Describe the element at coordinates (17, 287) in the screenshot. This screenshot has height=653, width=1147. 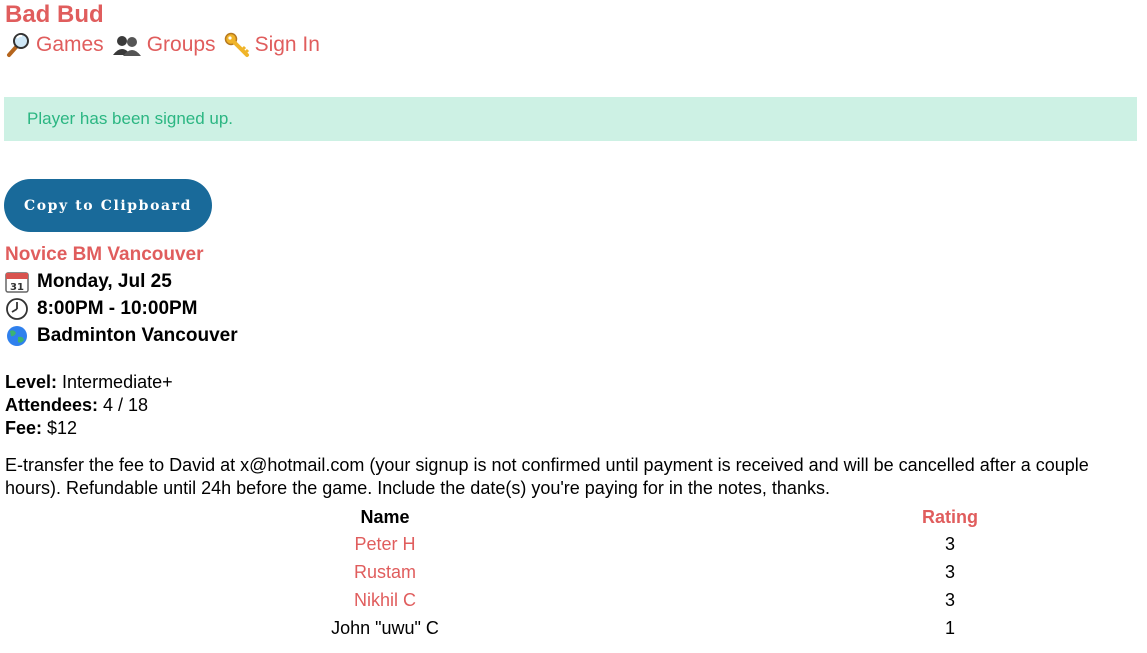
I see `svg-text: 31` at that location.